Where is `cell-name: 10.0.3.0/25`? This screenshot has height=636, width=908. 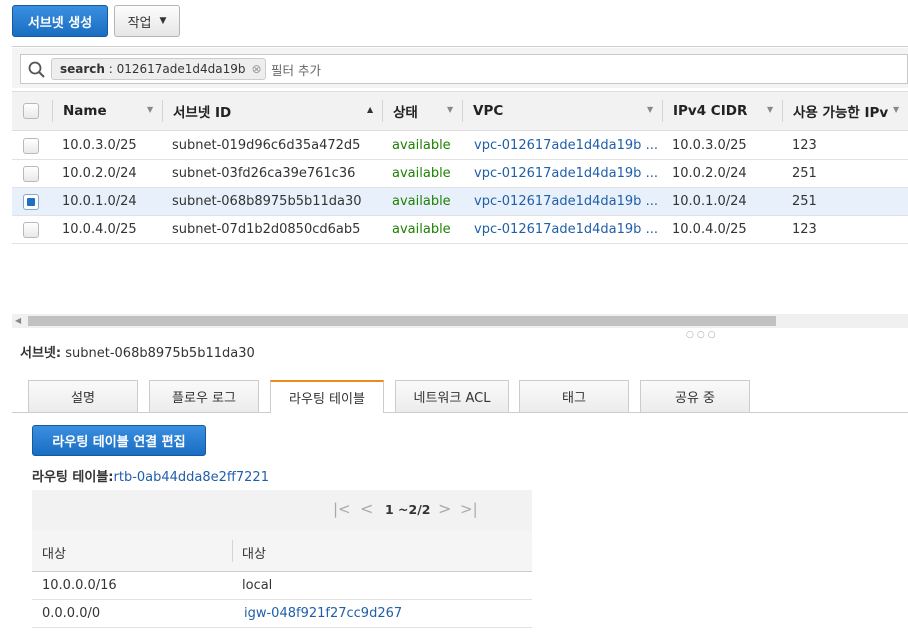
cell-name: 10.0.3.0/25 is located at coordinates (99, 145).